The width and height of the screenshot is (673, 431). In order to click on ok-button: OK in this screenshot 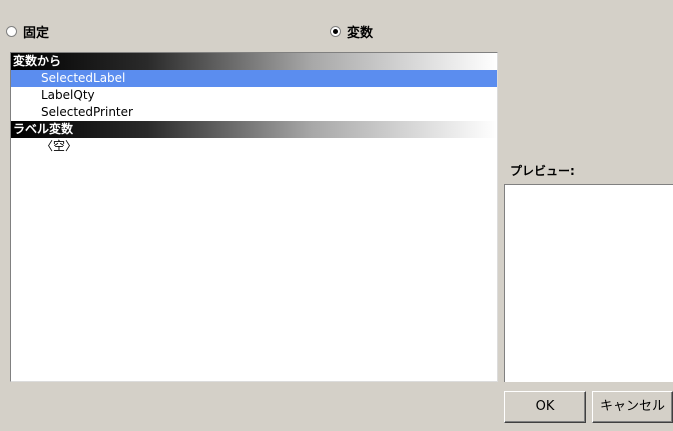, I will do `click(545, 407)`.